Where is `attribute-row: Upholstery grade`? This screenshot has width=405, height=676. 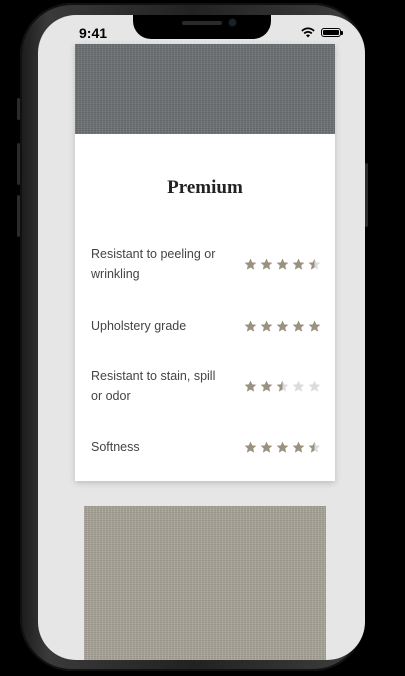
attribute-row: Upholstery grade is located at coordinates (206, 326).